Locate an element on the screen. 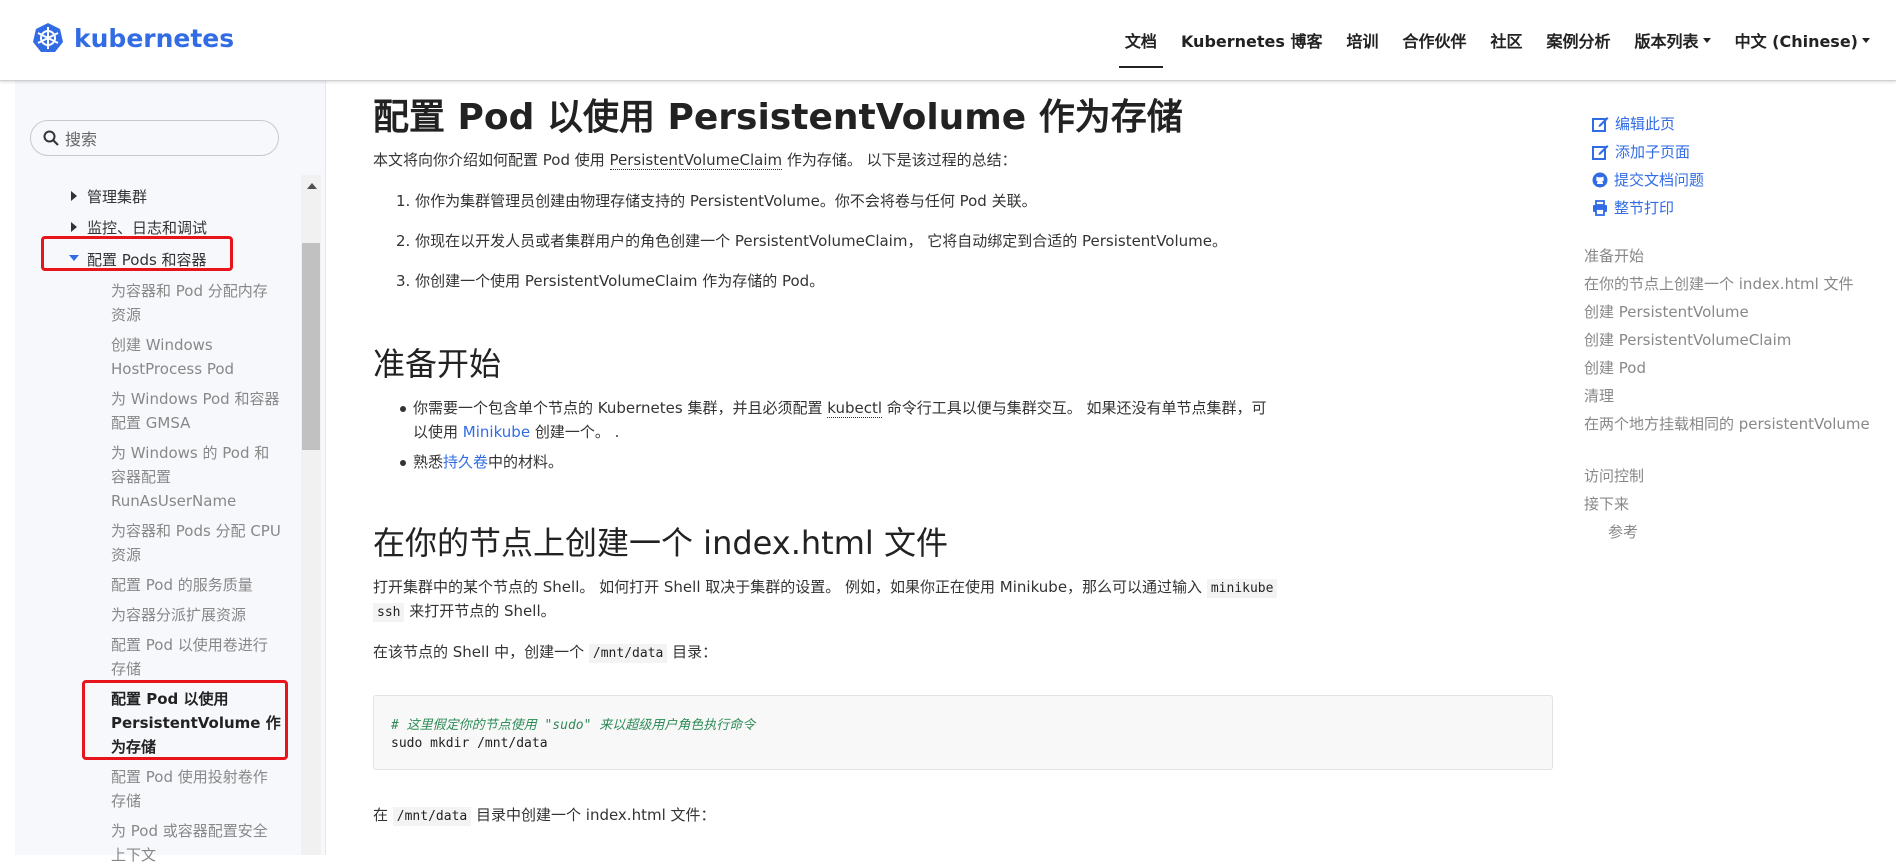 The width and height of the screenshot is (1896, 867). nav-label: 文档 is located at coordinates (1140, 41).